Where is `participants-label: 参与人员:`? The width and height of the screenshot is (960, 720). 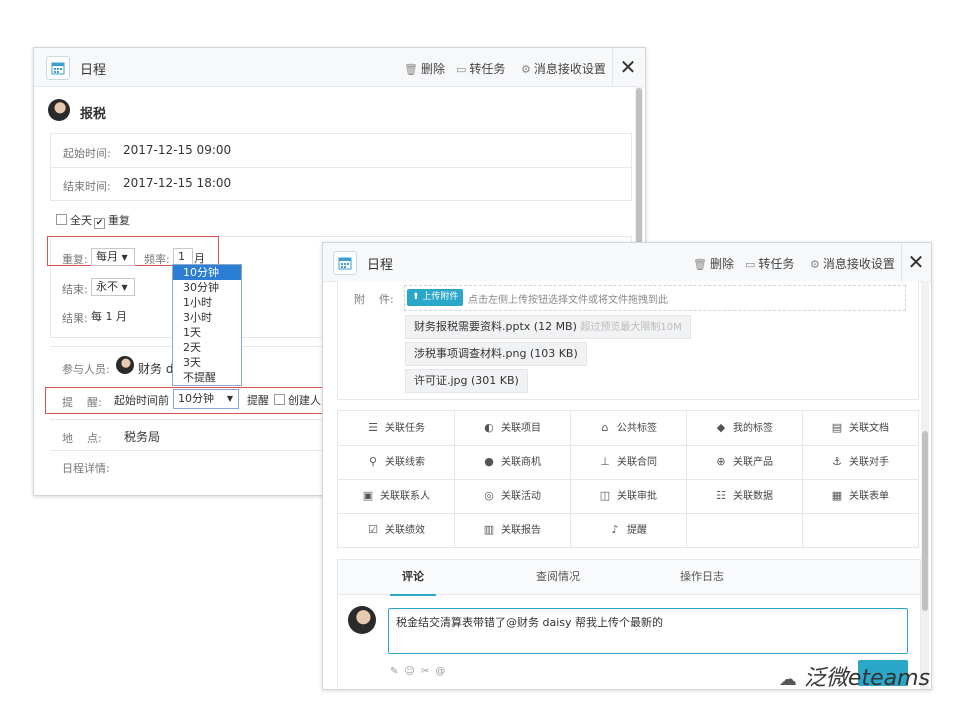
participants-label: 参与人员: is located at coordinates (86, 369).